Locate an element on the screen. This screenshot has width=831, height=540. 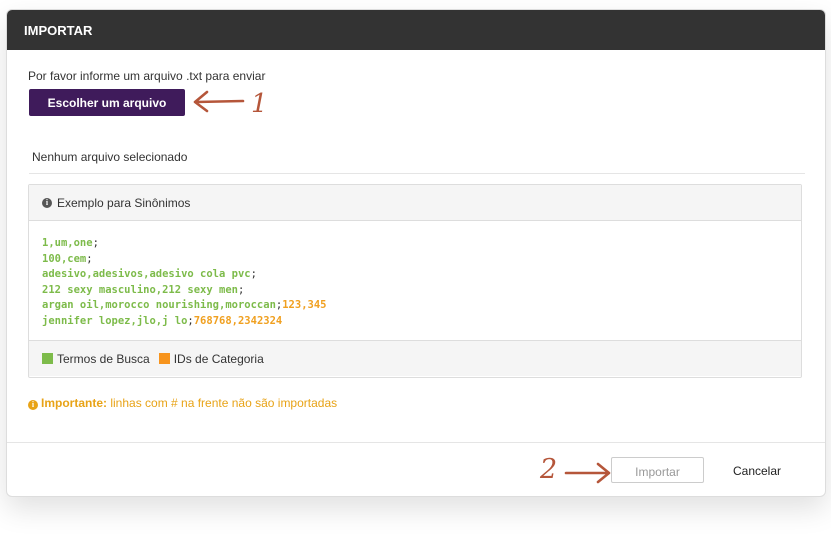
legend-swatch-terms is located at coordinates (47, 358).